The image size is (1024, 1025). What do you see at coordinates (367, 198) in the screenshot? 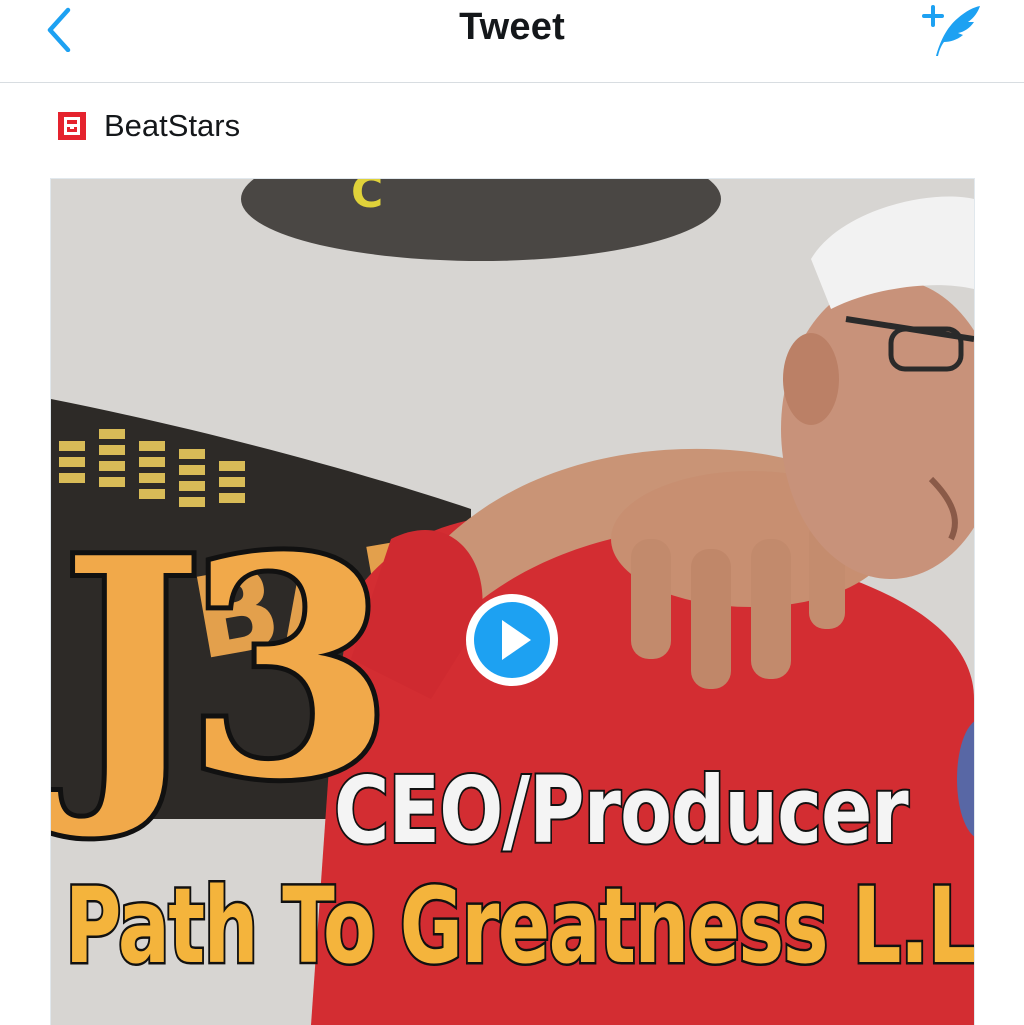
I see `svg-text: C` at bounding box center [367, 198].